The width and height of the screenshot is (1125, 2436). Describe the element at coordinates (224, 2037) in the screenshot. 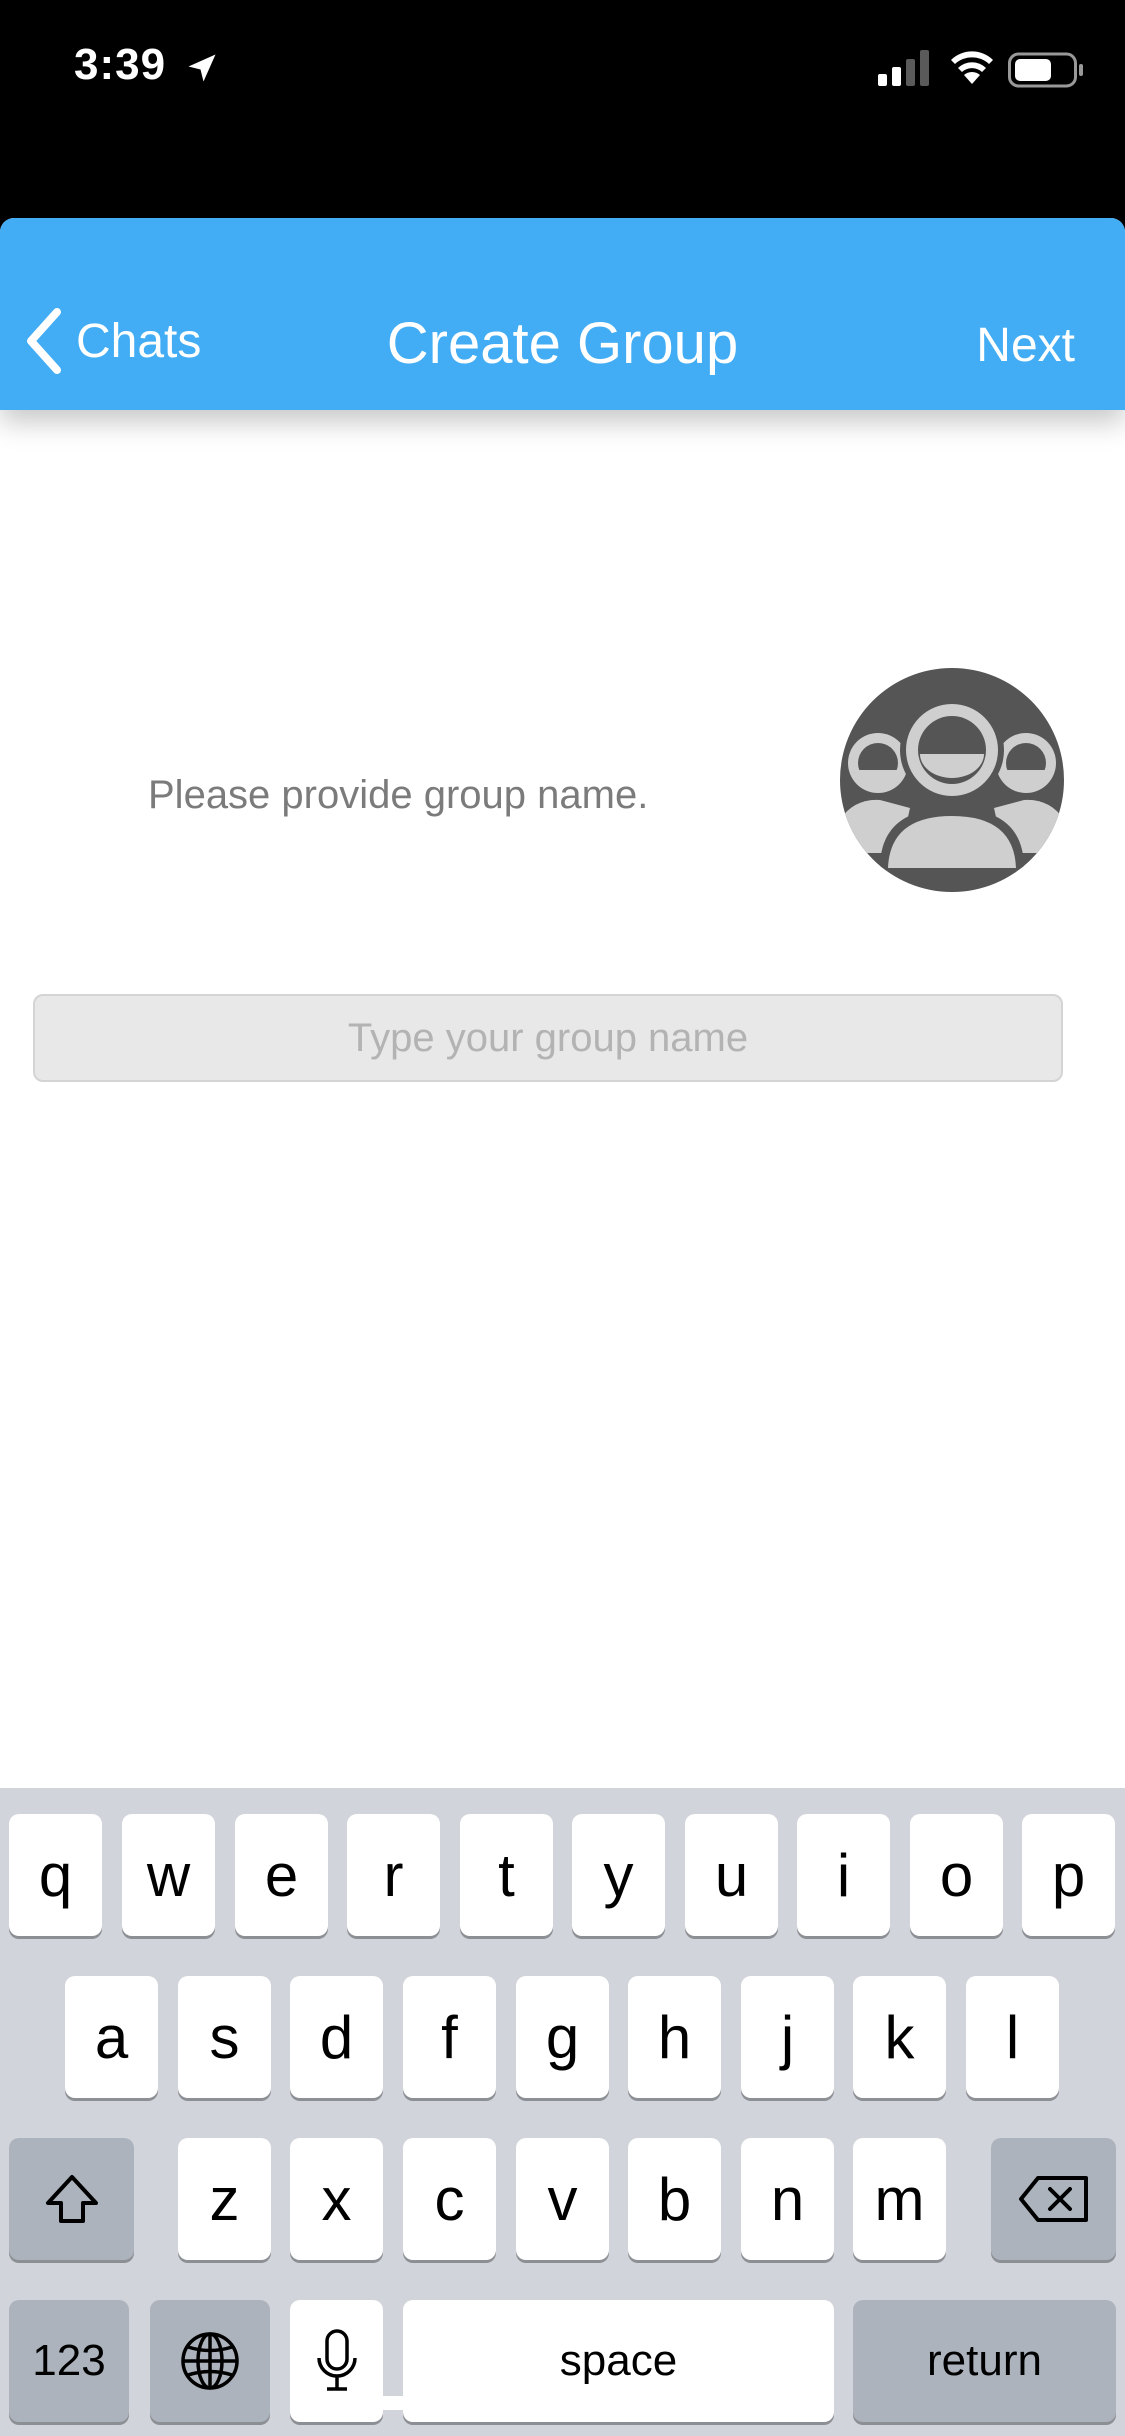

I see `key-s: s` at that location.